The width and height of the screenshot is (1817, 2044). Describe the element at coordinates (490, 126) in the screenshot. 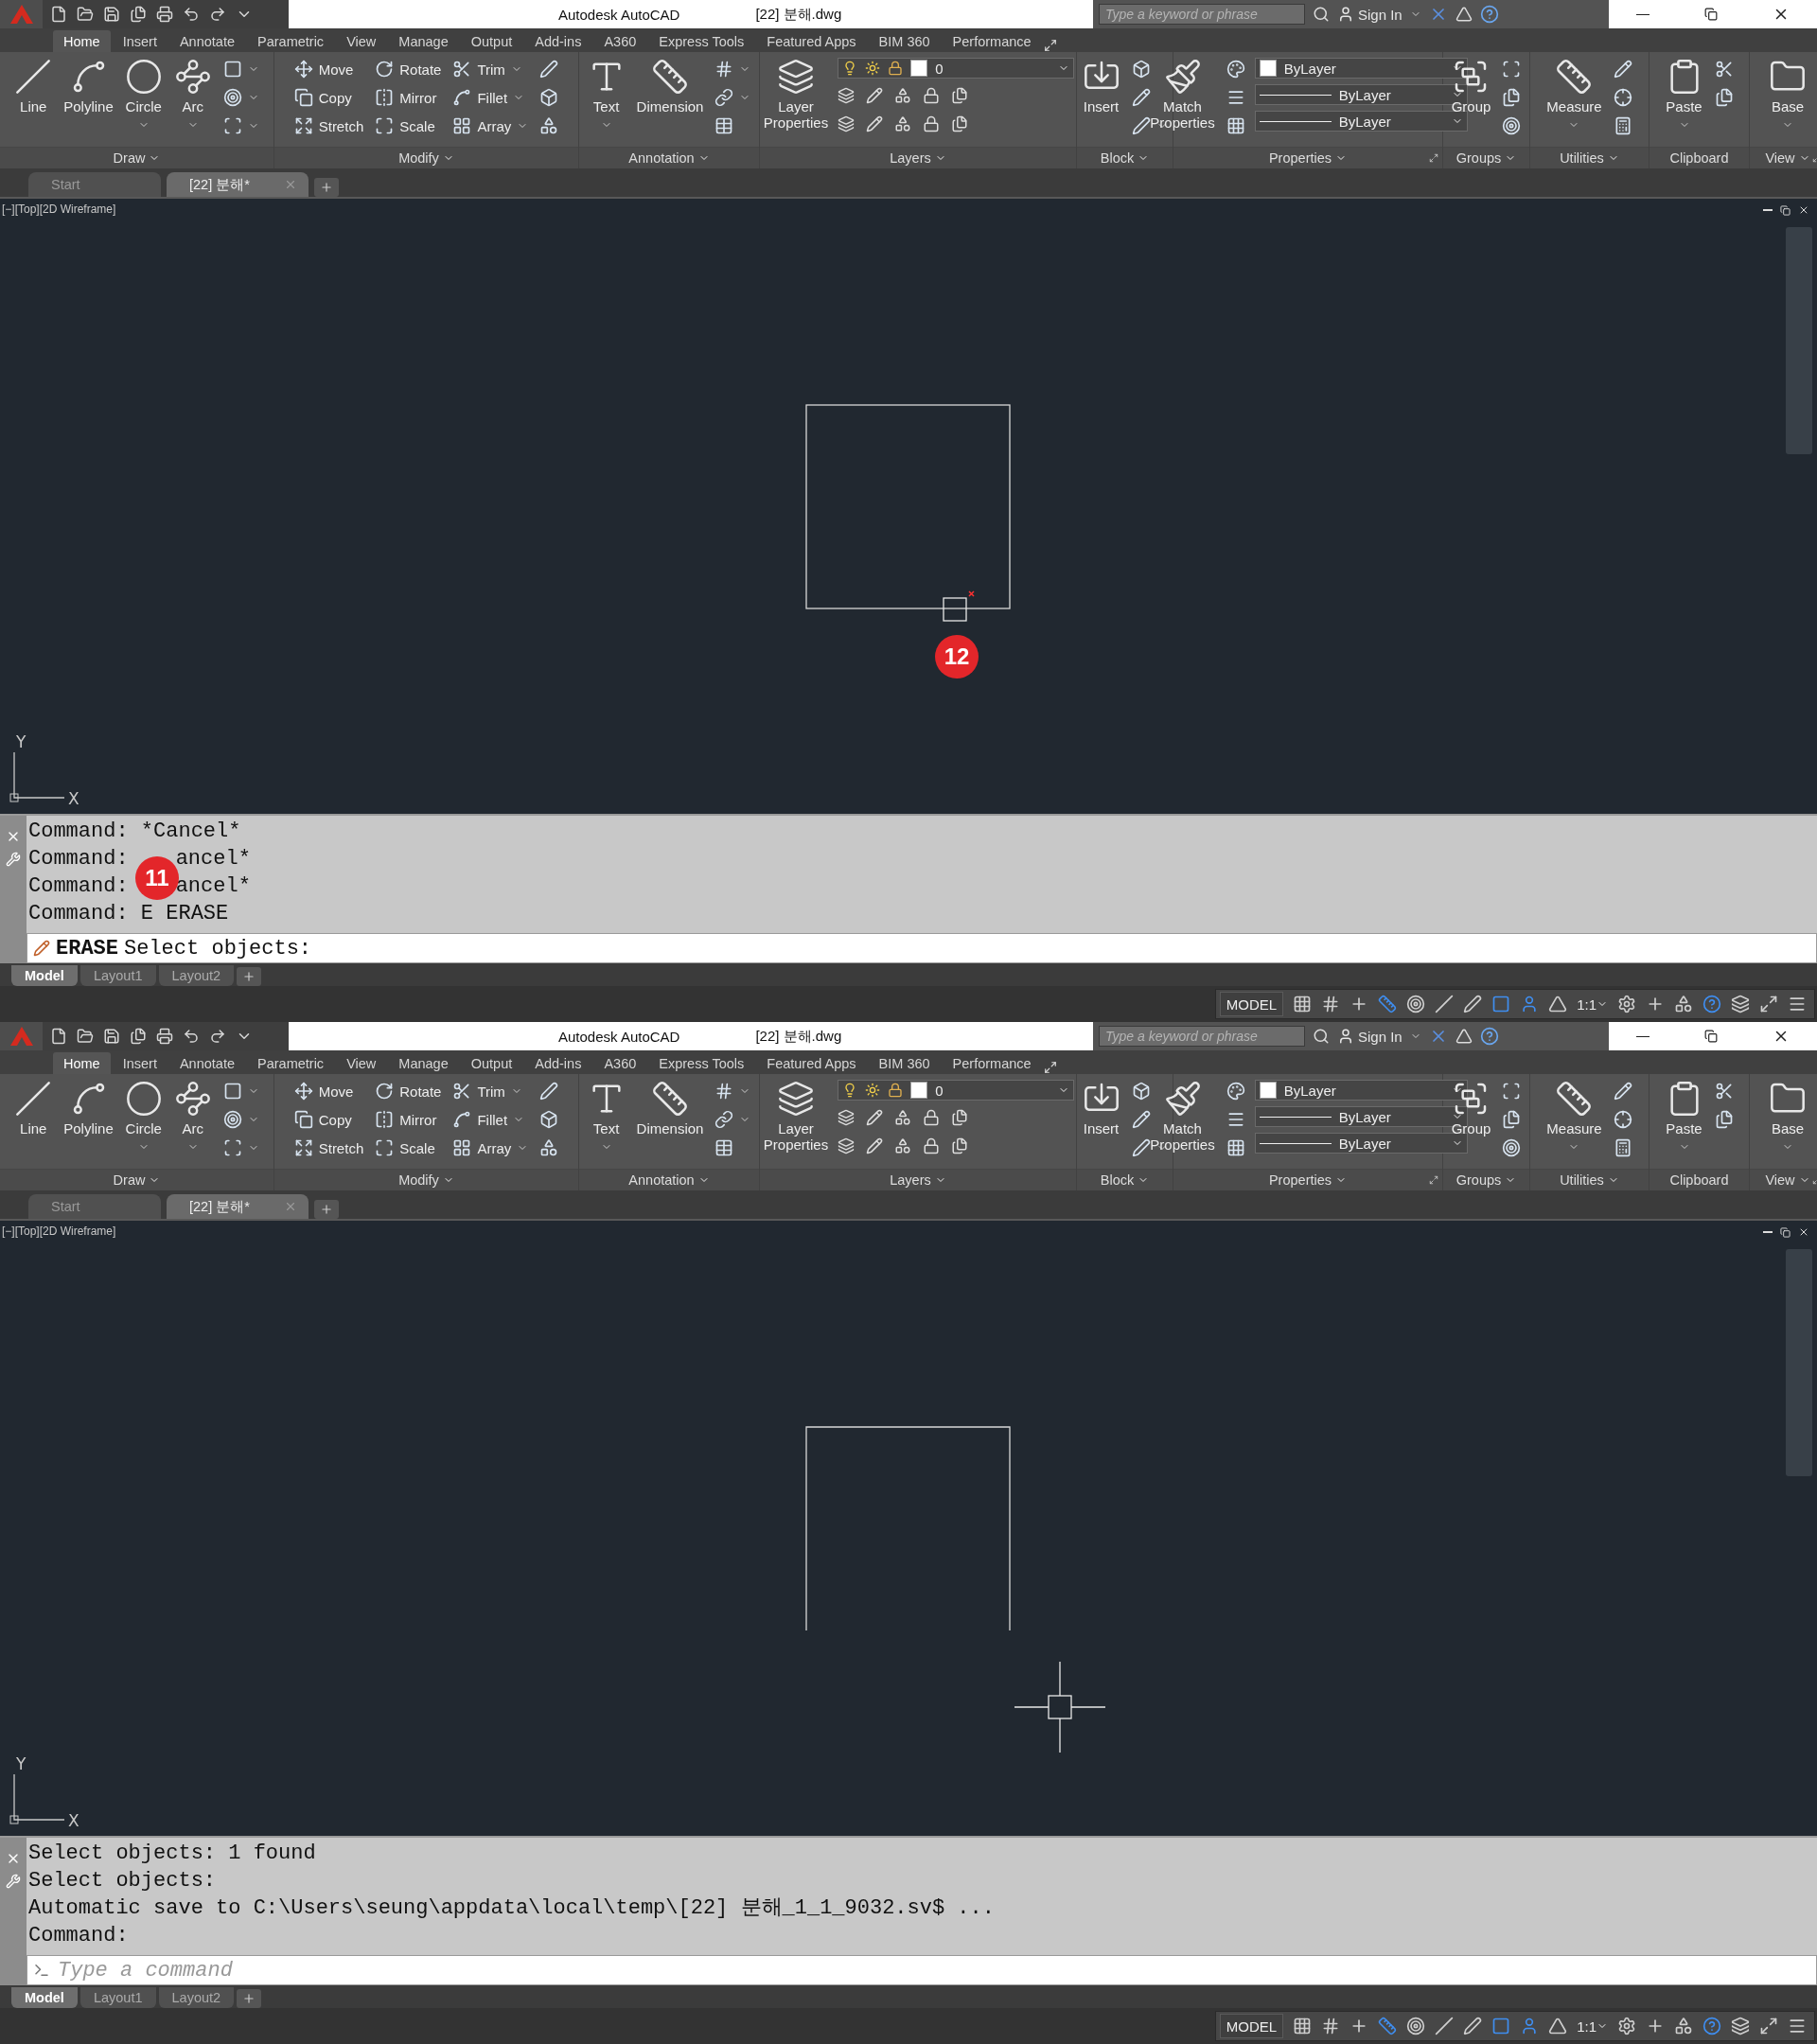

I see `ribbon-tool-button: Array` at that location.